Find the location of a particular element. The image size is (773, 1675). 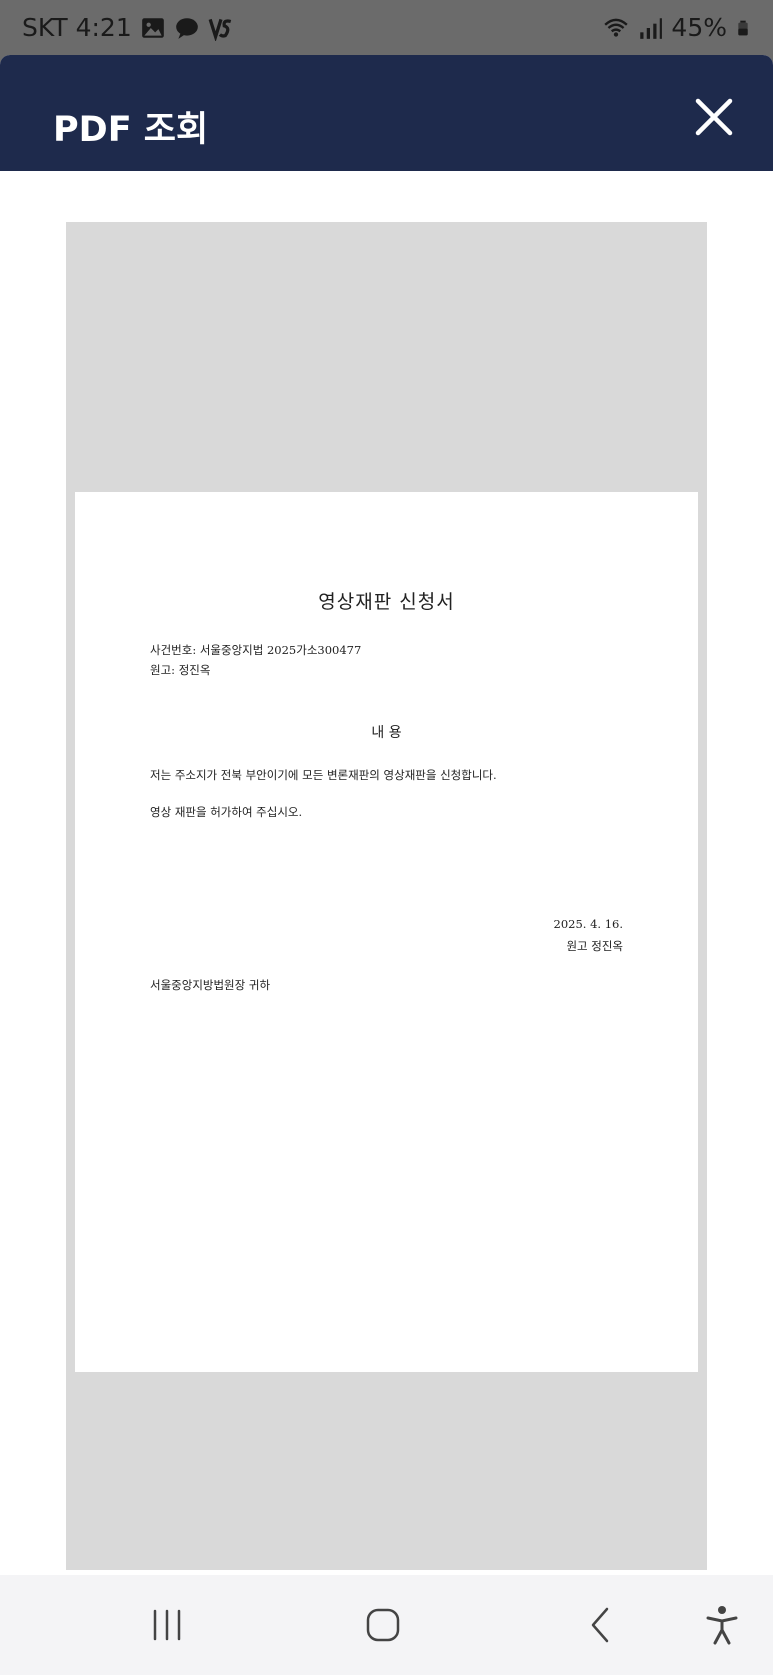

document-date: 2025. 4. 16. is located at coordinates (588, 924).